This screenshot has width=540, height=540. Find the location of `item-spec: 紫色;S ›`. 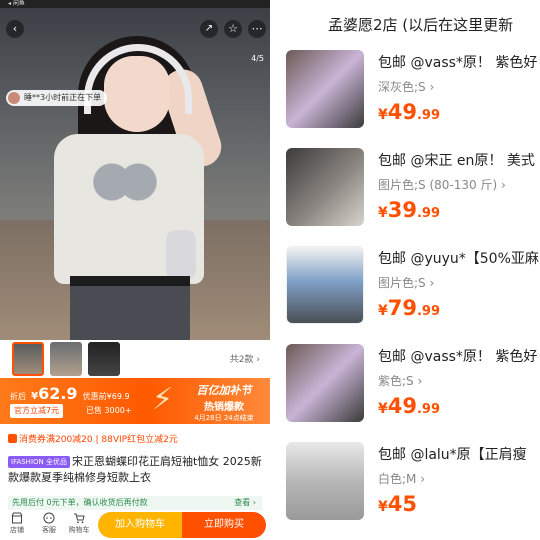

item-spec: 紫色;S › is located at coordinates (400, 381).